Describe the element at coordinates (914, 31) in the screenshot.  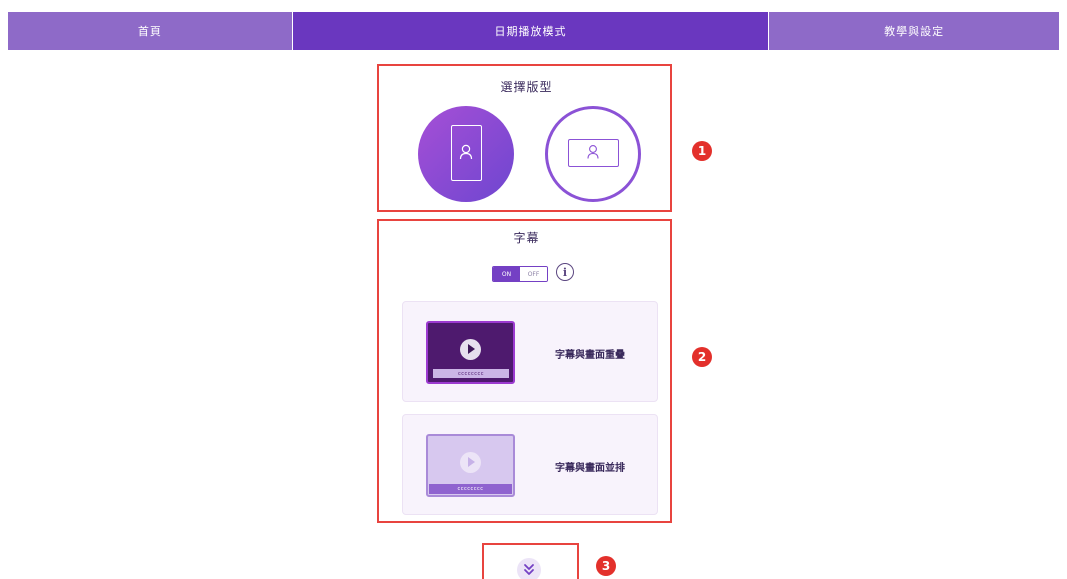
I see `tab-tutorial-settings: 教學與設定` at that location.